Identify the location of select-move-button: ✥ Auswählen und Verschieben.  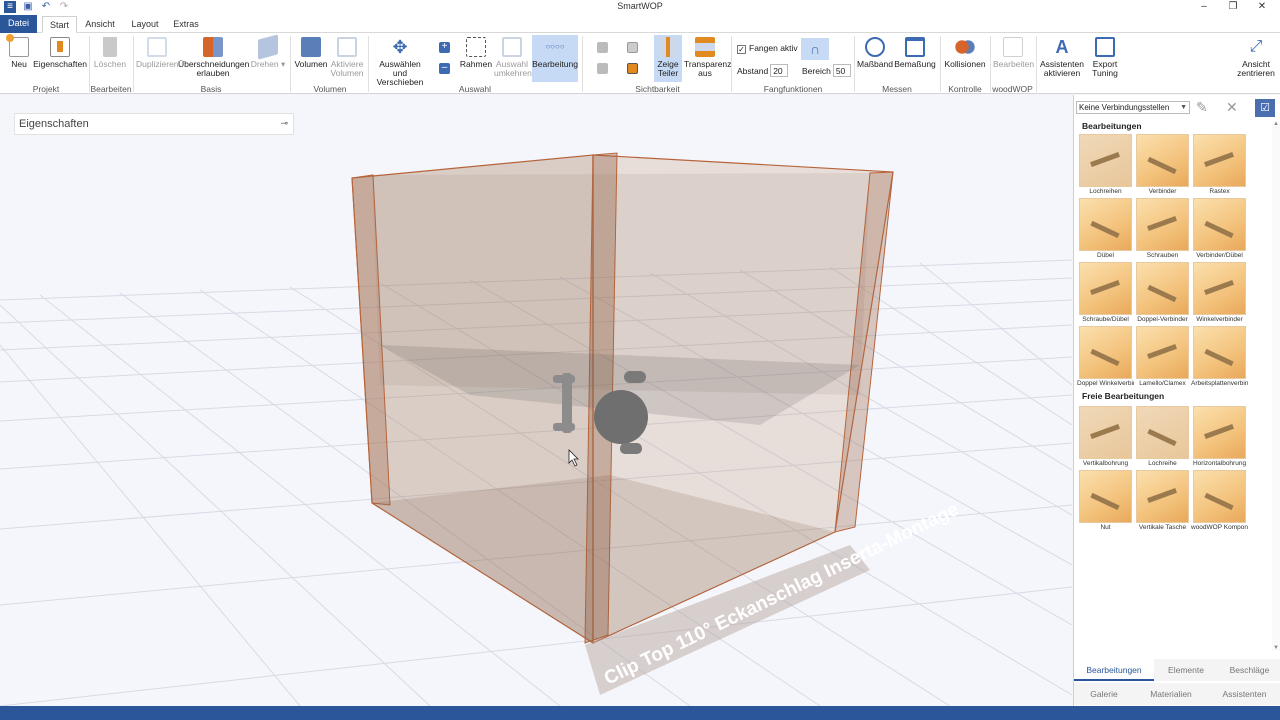
(400, 62).